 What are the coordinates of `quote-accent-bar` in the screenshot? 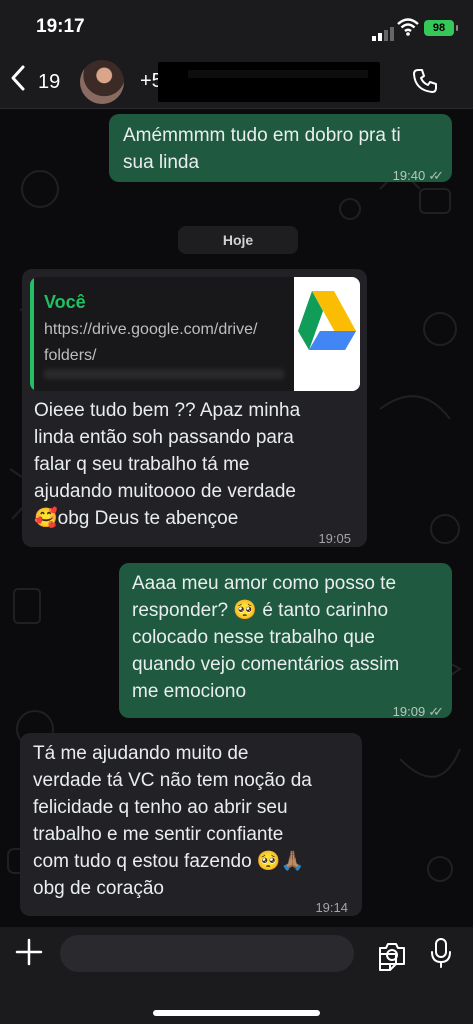 It's located at (32, 334).